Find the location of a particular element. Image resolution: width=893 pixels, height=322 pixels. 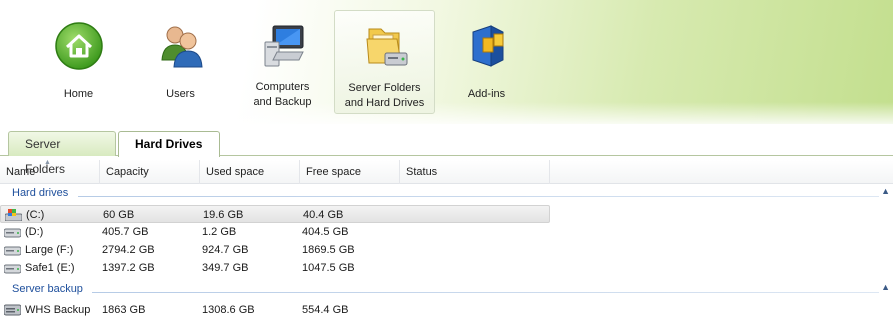

drive-capacity: 60 GB is located at coordinates (119, 215).